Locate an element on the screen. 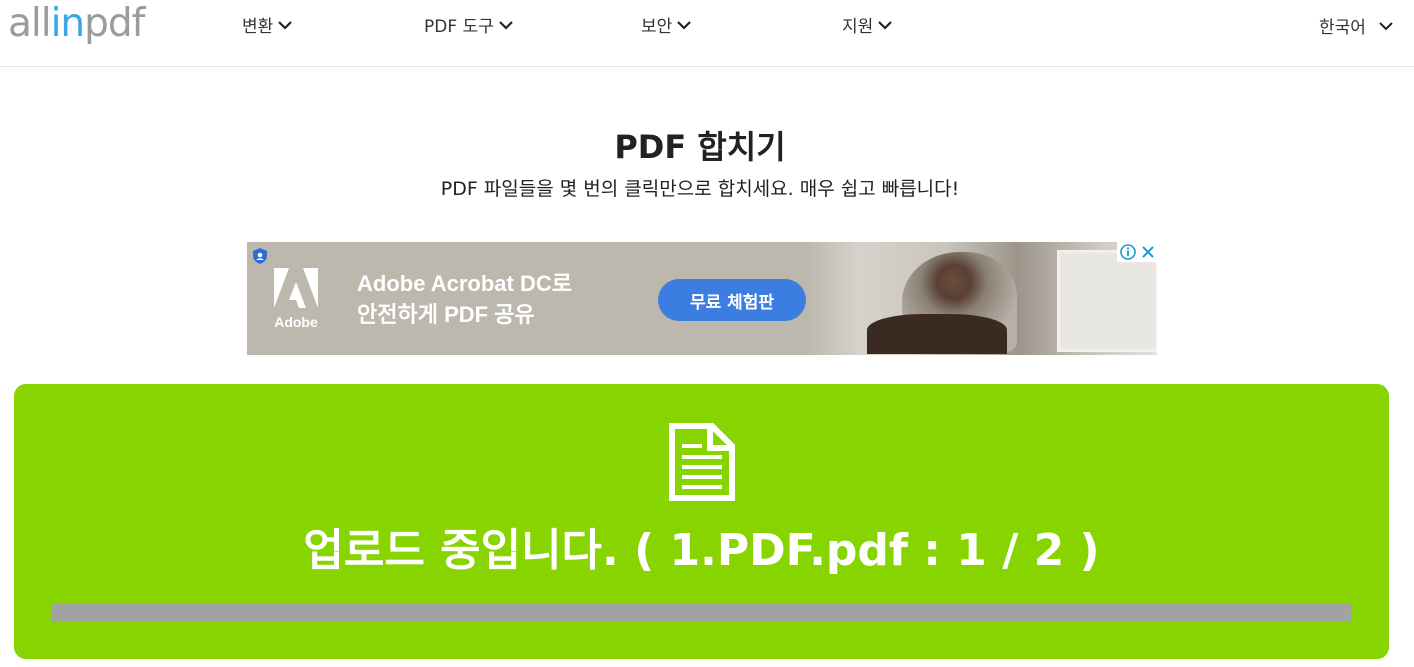 The height and width of the screenshot is (667, 1414). ad-headline-line1: Adobe Acrobat DC로 is located at coordinates (464, 283).